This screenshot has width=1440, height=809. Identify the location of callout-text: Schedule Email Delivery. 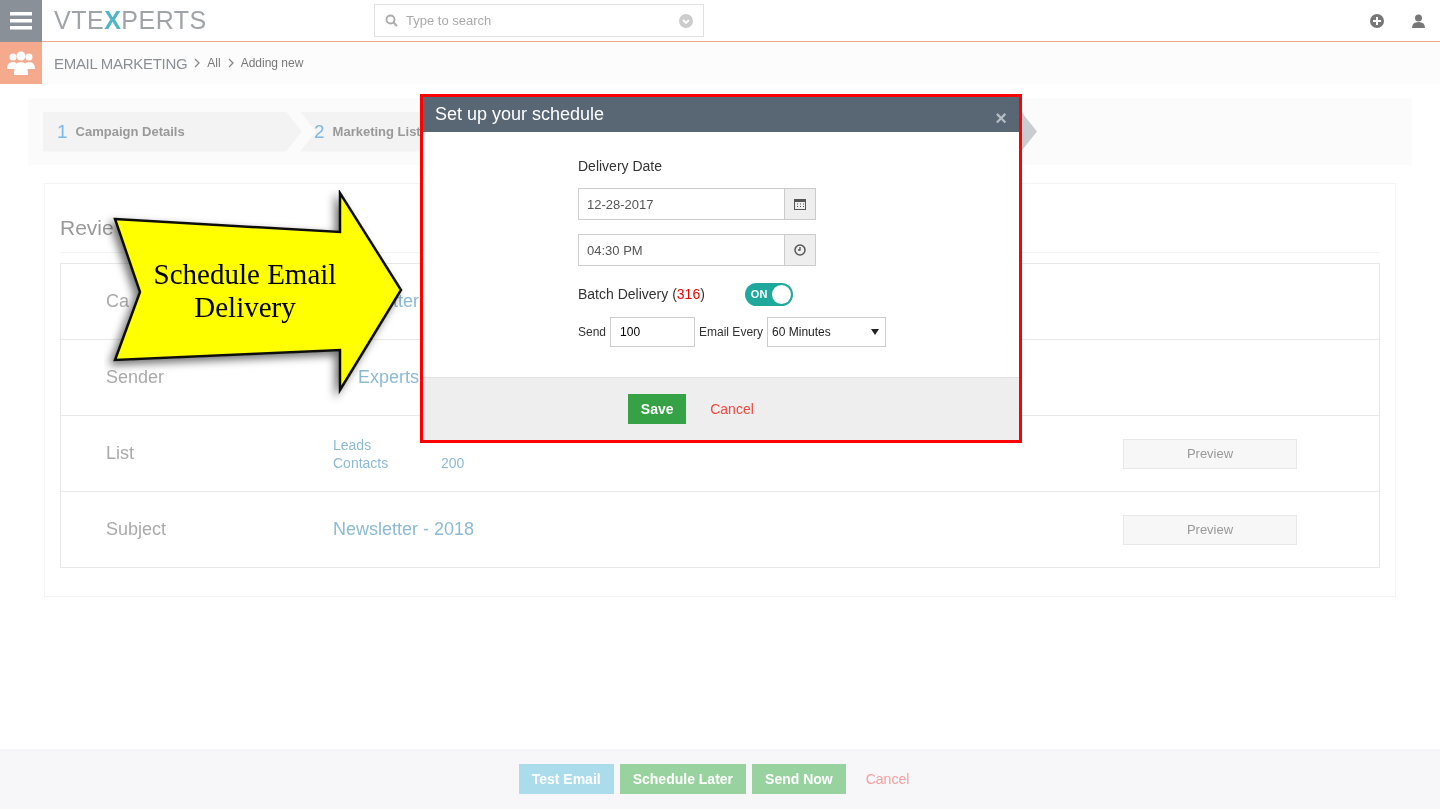
(245, 291).